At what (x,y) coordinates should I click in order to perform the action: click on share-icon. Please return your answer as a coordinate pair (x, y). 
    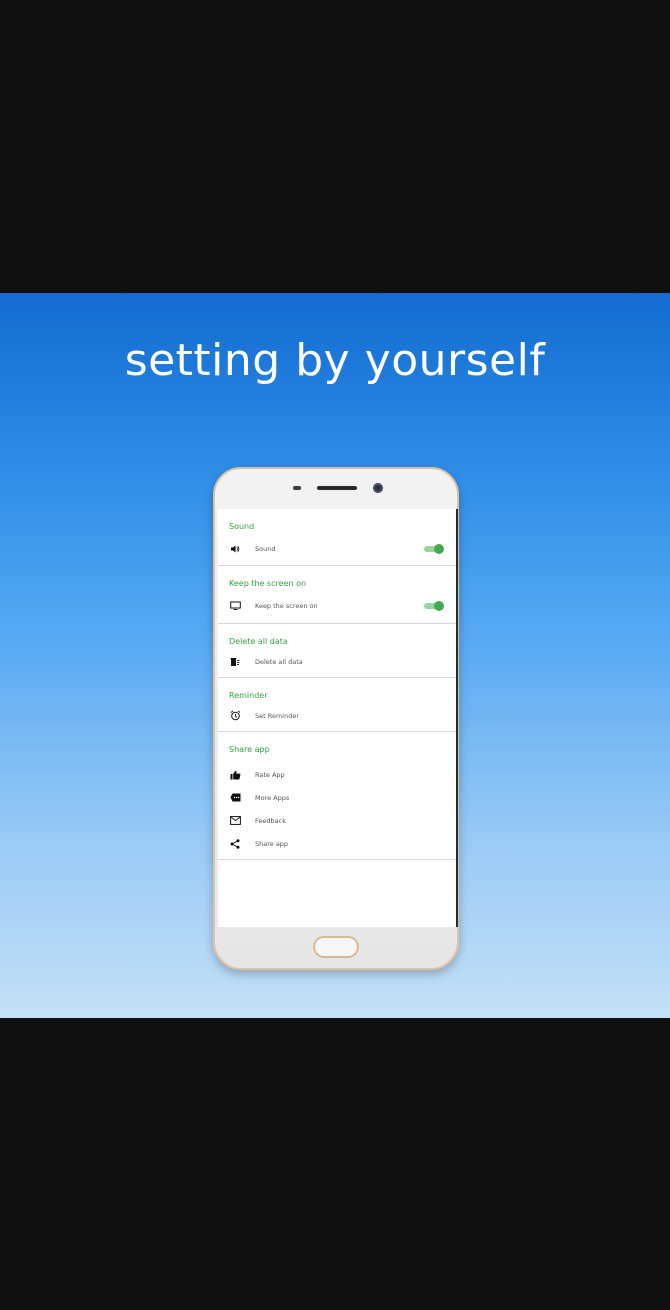
    Looking at the image, I should click on (235, 844).